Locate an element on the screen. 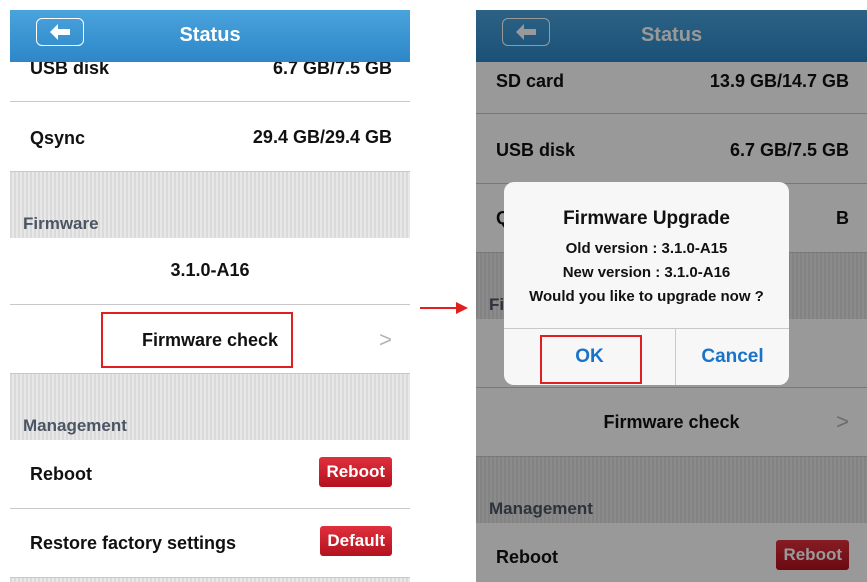 This screenshot has width=867, height=582. section-footer is located at coordinates (210, 580).